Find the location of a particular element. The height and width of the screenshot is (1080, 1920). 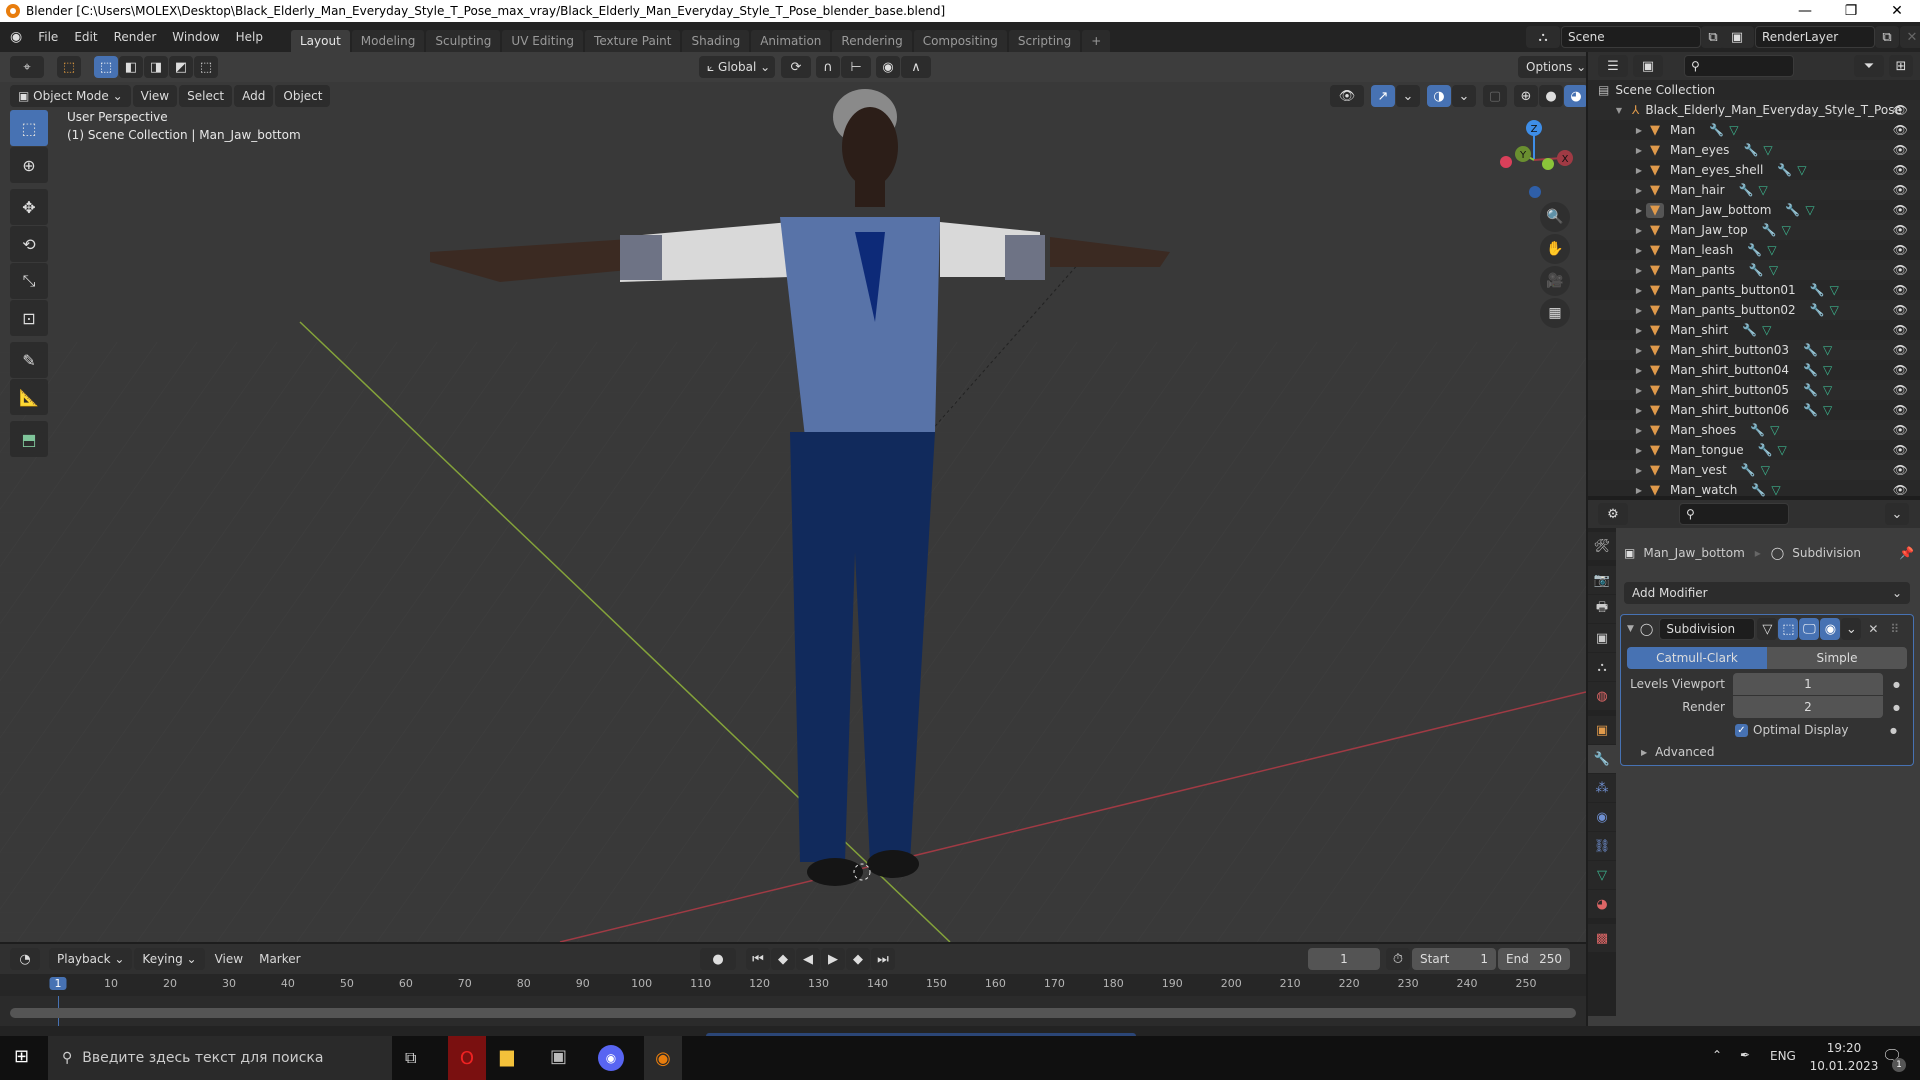

editor-type-icon: ⌖ is located at coordinates (27, 67).